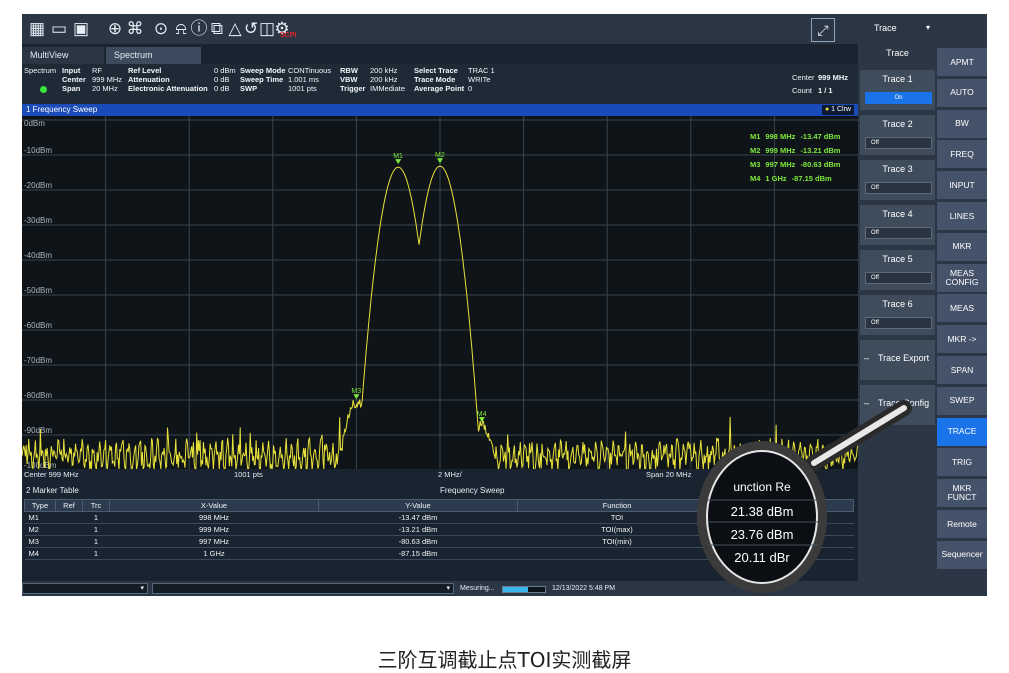  Describe the element at coordinates (762, 487) in the screenshot. I see `magnifier-header: unction Re` at that location.